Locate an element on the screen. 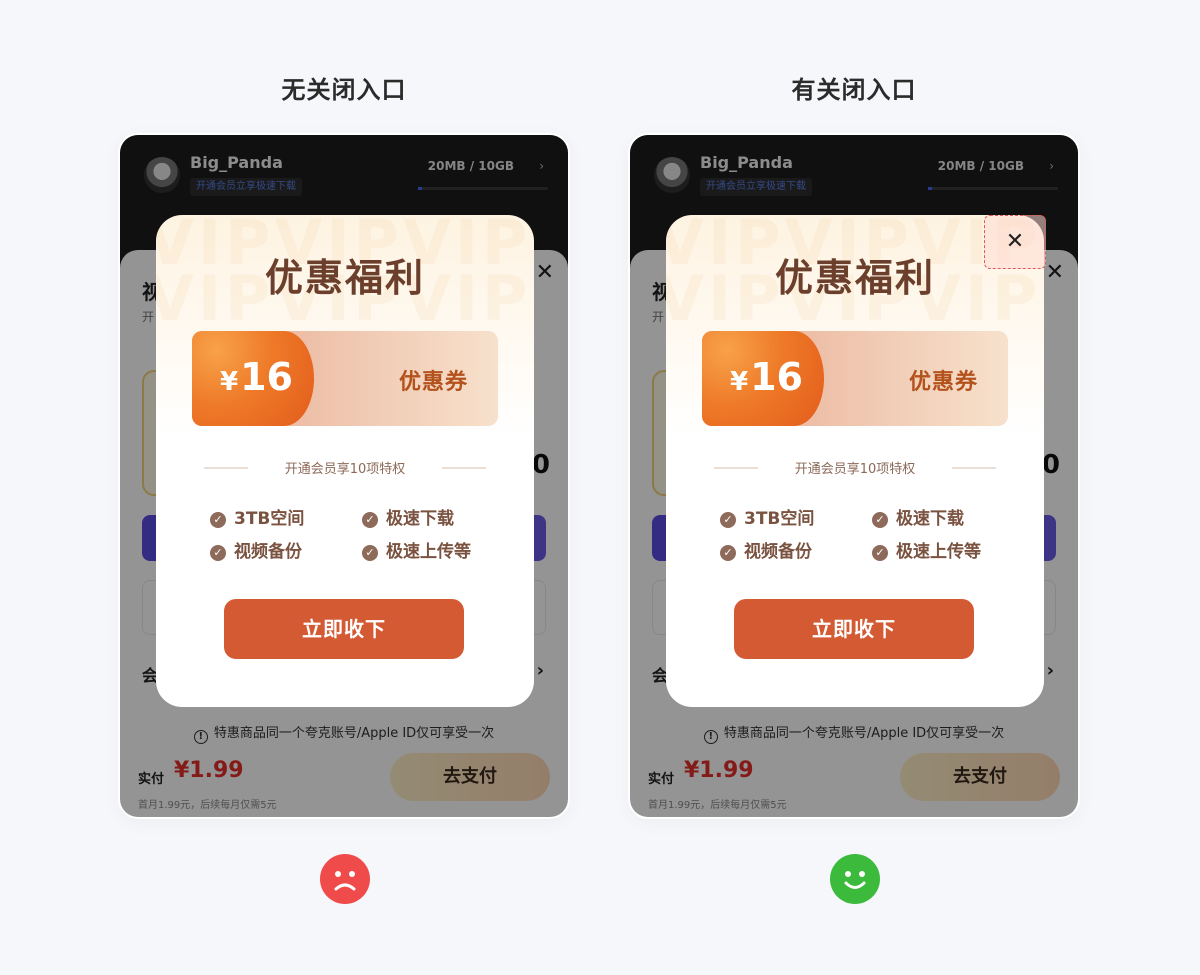 The image size is (1200, 975). close-icon: ✕ is located at coordinates (1015, 241).